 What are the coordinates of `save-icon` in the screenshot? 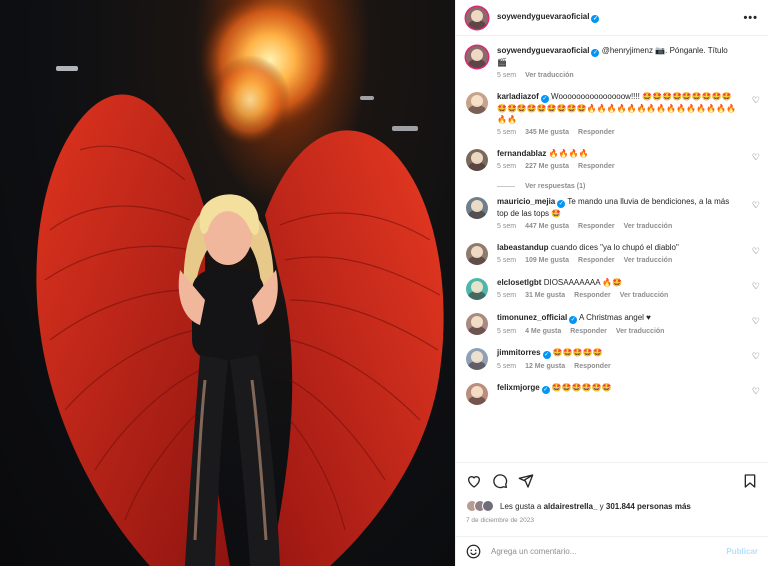 It's located at (750, 481).